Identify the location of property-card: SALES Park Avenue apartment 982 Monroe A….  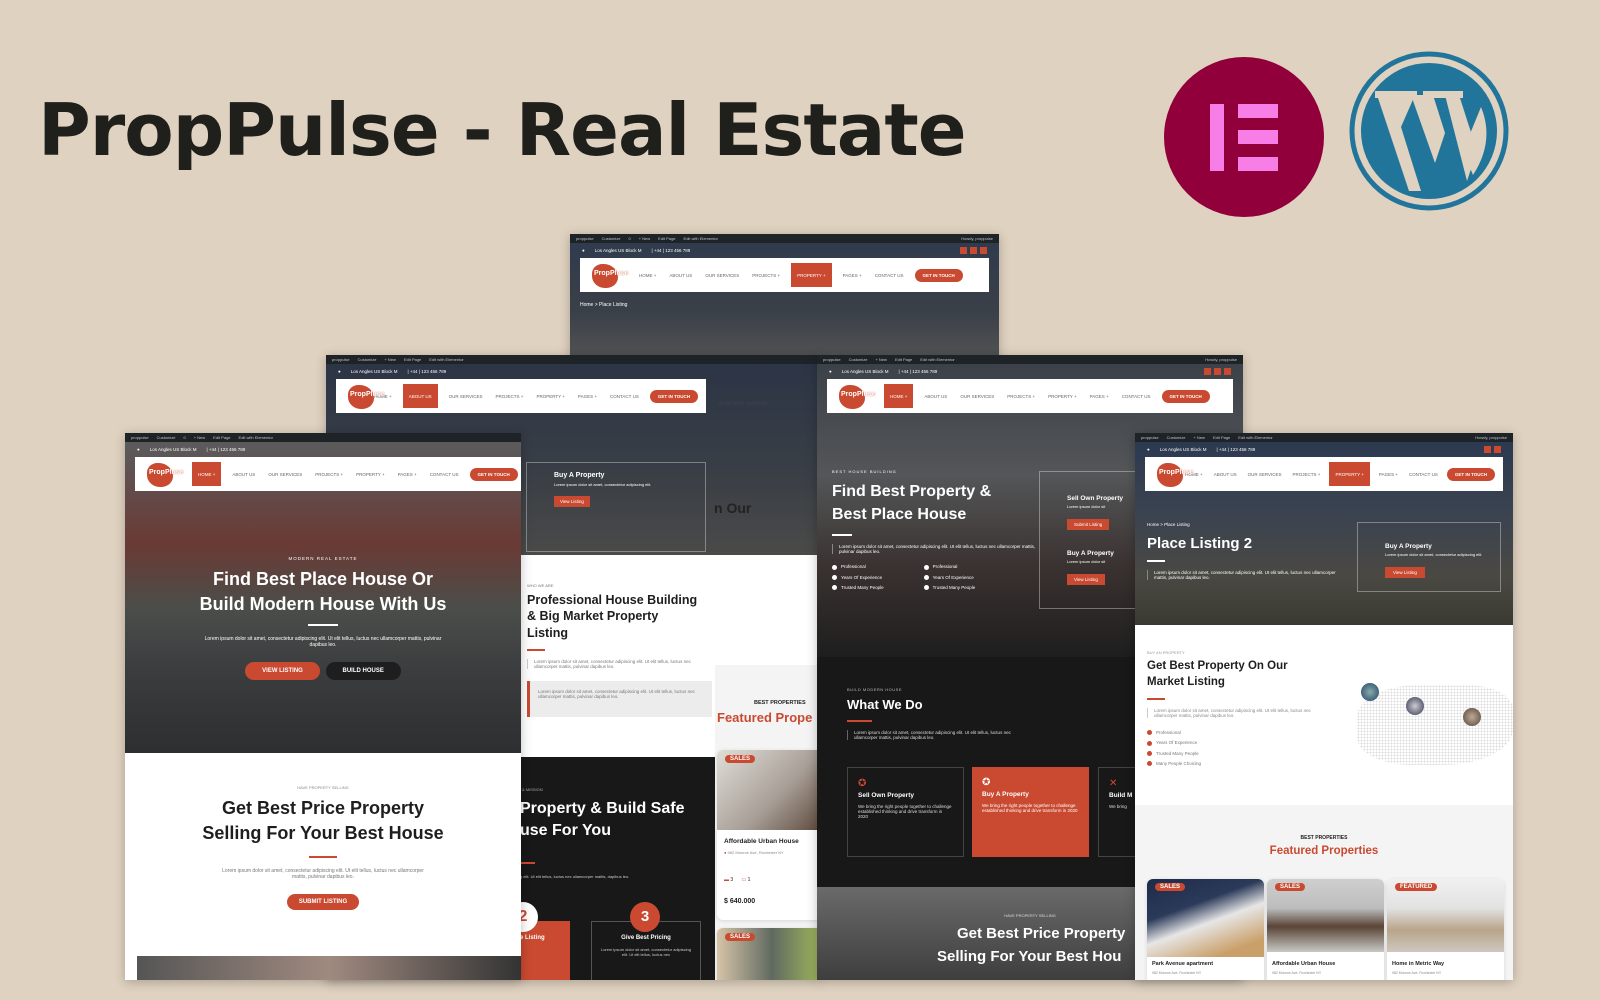
(1205, 929).